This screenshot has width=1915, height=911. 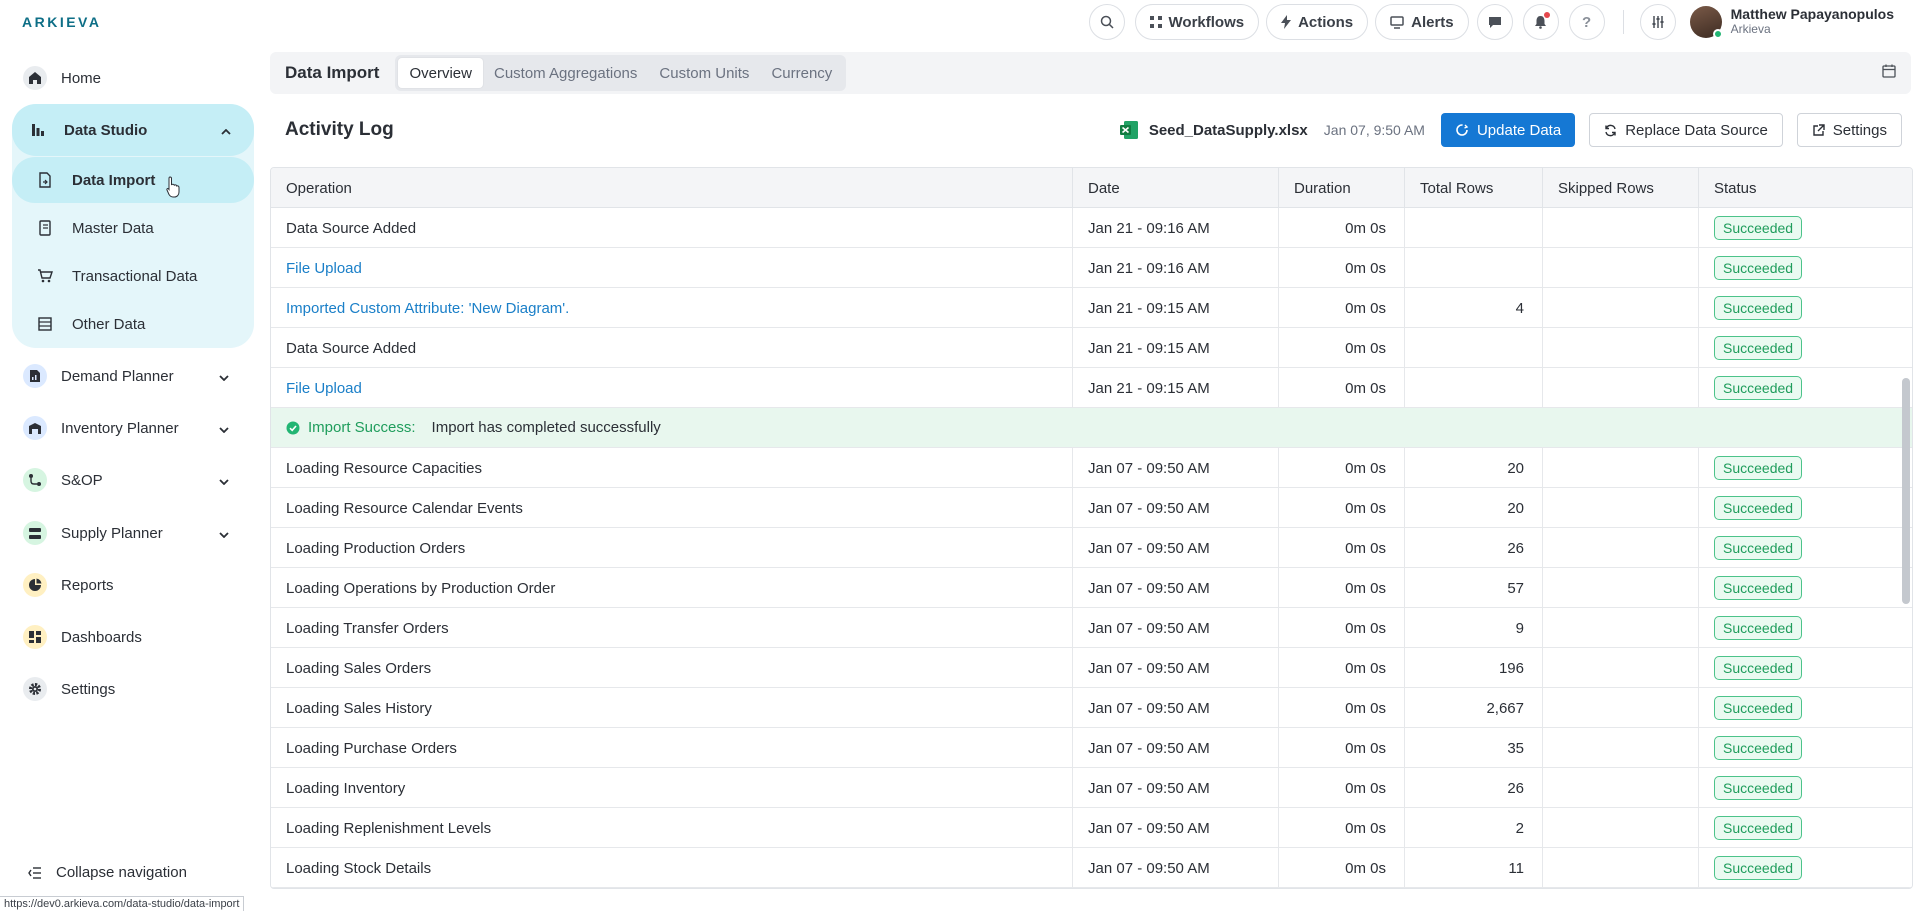 I want to click on column-header-duration: Duration, so click(x=1342, y=188).